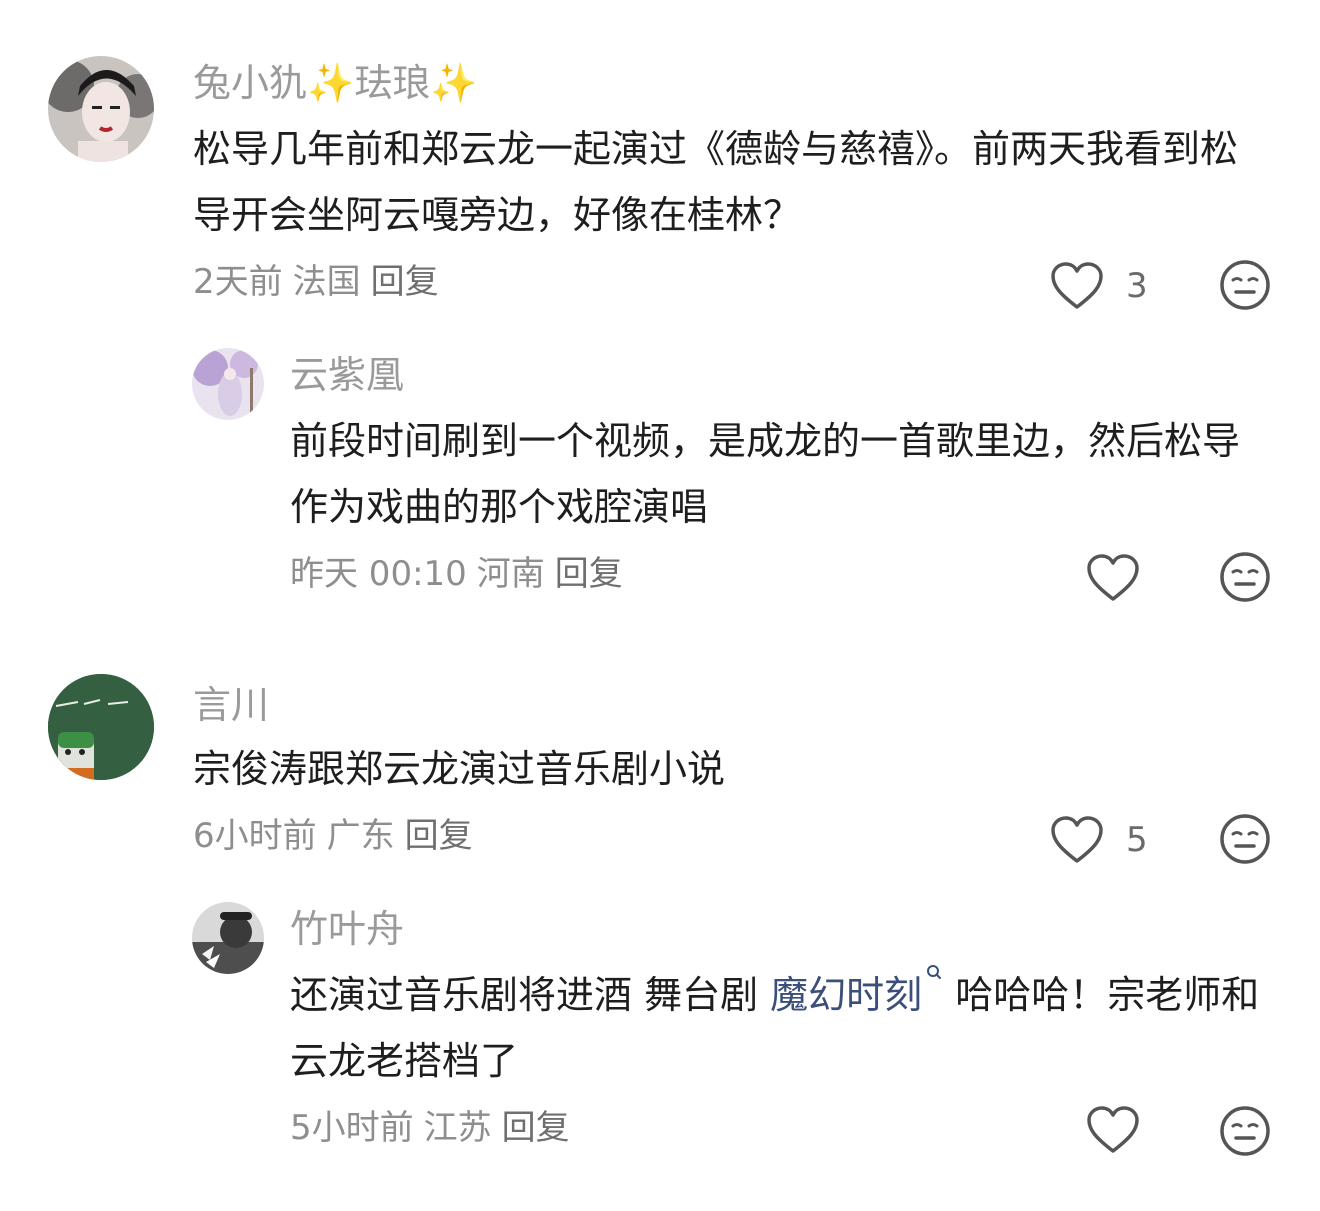  I want to click on comment-location: 法国, so click(326, 282).